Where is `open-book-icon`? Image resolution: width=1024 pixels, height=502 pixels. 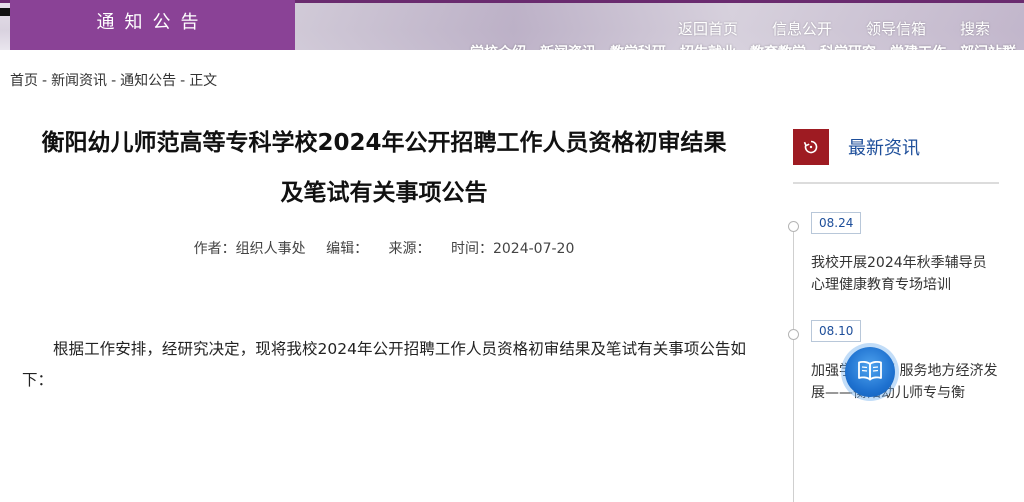
open-book-icon is located at coordinates (870, 372).